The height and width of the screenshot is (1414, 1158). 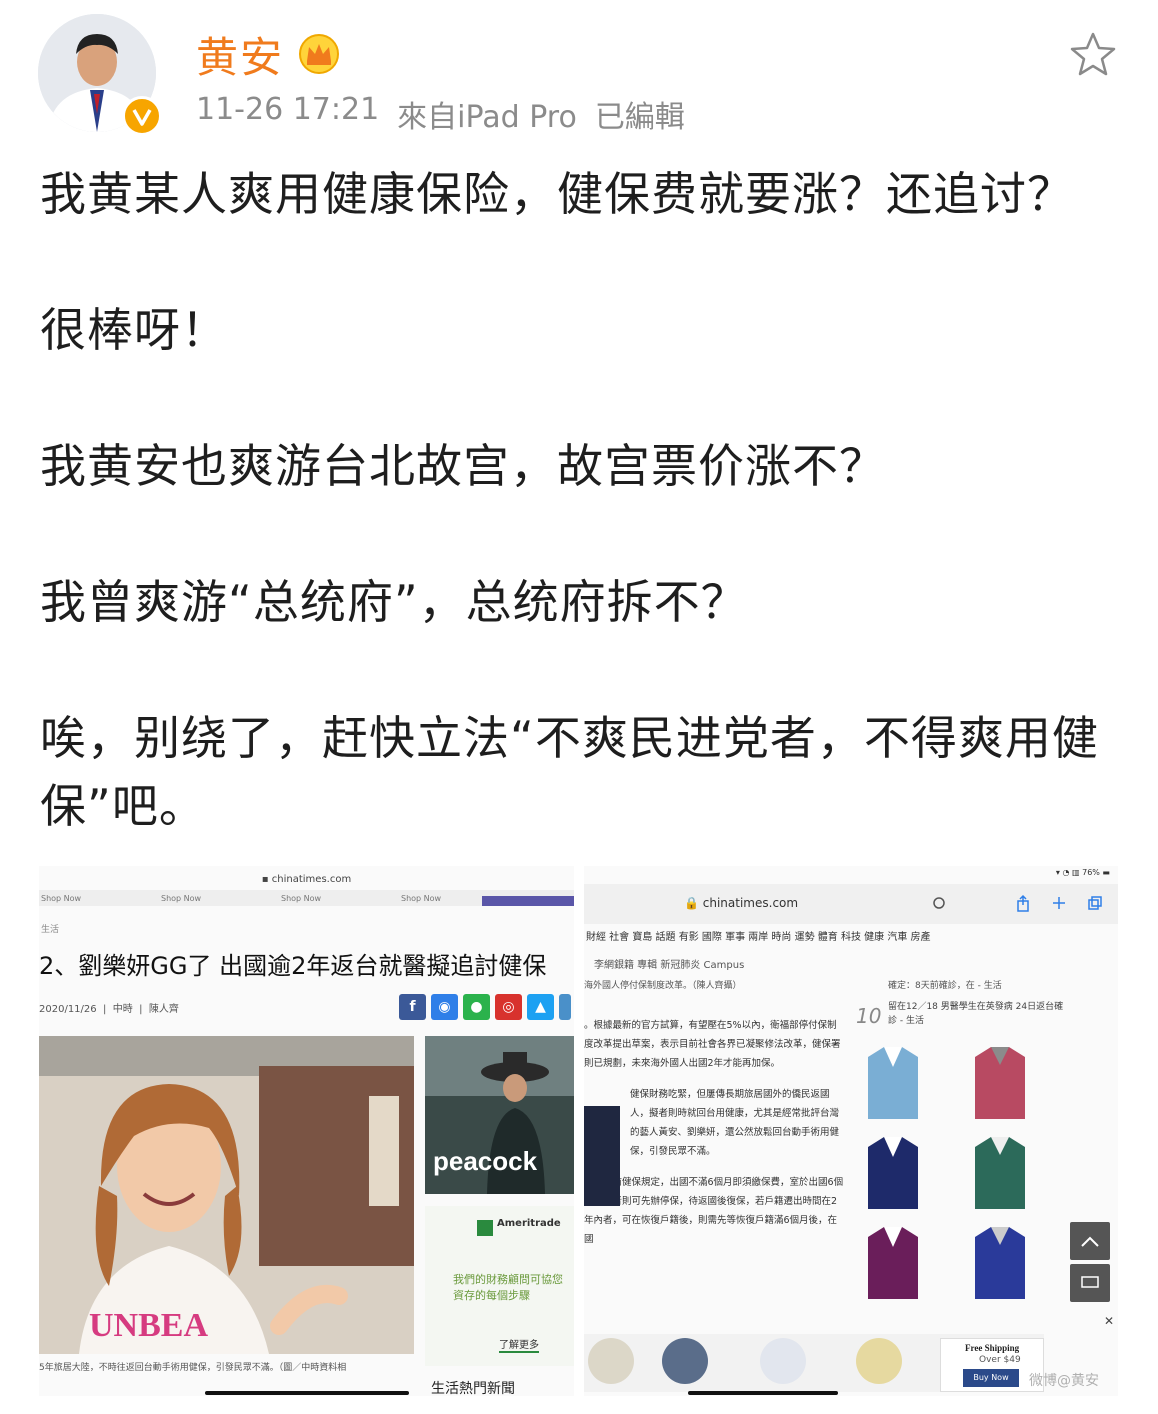 What do you see at coordinates (1000, 1360) in the screenshot?
I see `ship-sub: Over $49` at bounding box center [1000, 1360].